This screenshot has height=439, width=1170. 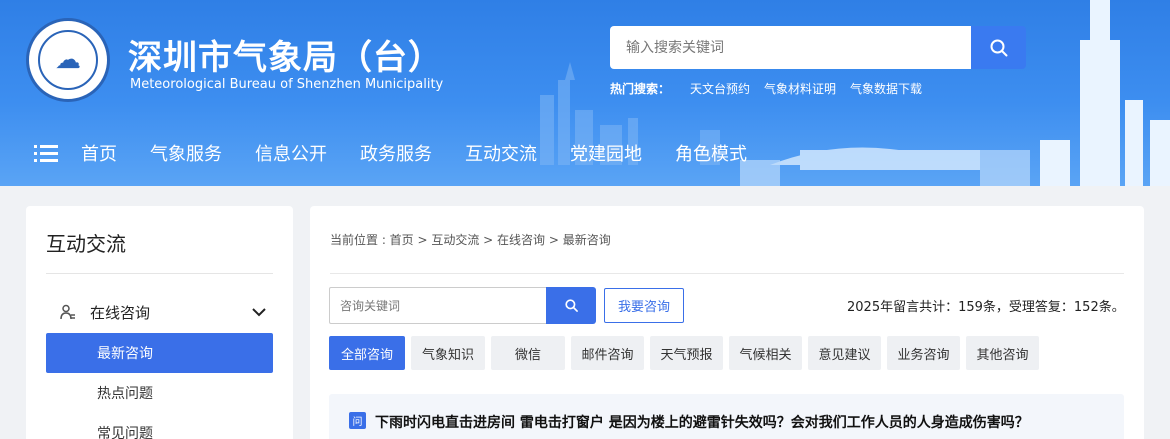 I want to click on consult-search-button, so click(x=571, y=305).